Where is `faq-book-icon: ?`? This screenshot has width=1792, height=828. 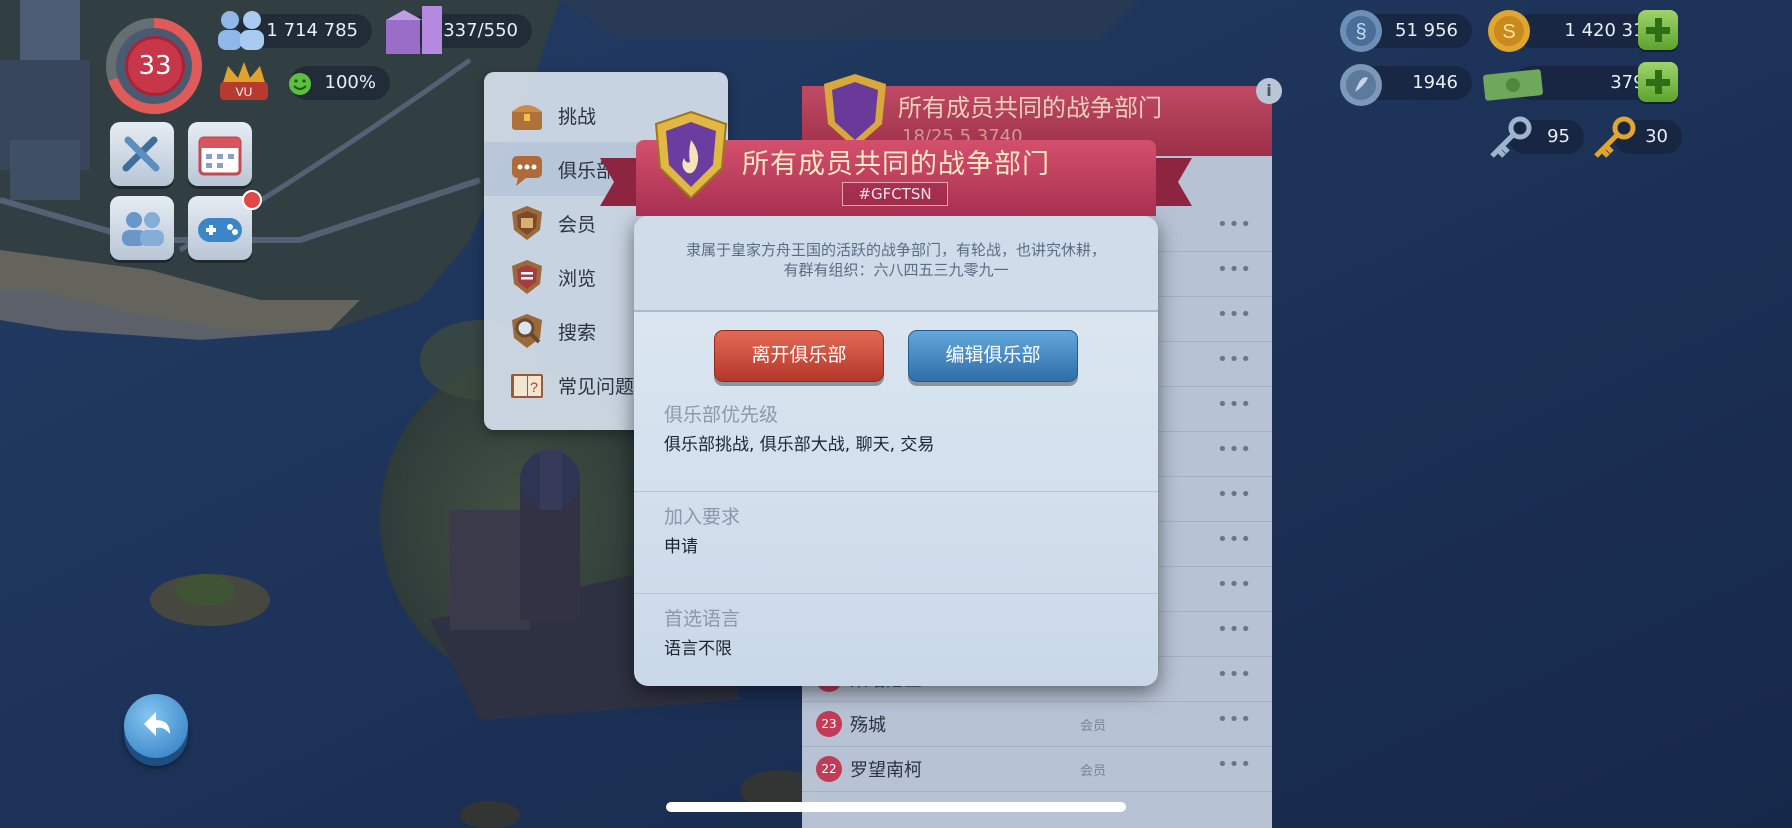
faq-book-icon: ? is located at coordinates (527, 386).